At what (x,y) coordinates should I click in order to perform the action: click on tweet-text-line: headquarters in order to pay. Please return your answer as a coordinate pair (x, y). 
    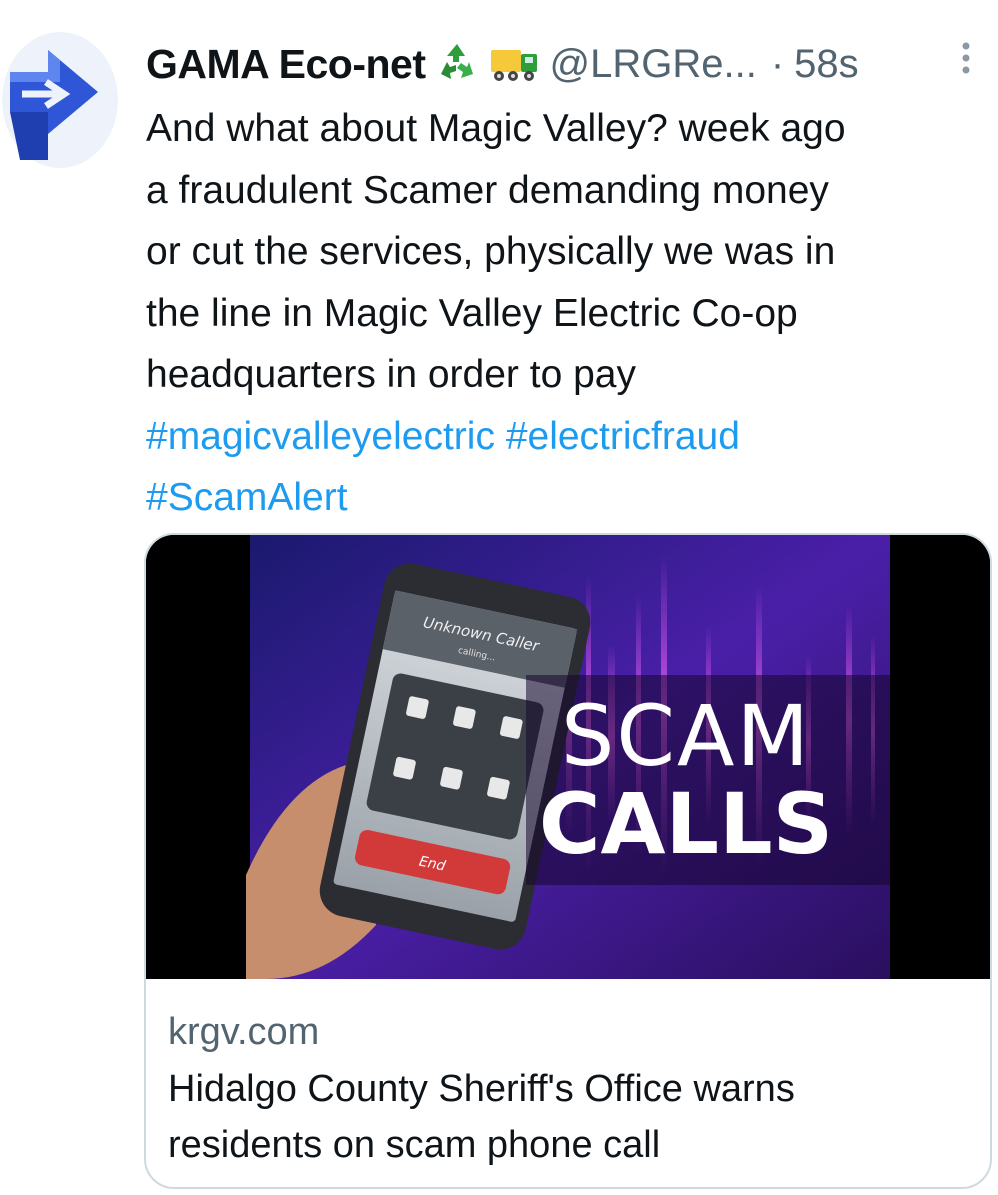
    Looking at the image, I should click on (391, 374).